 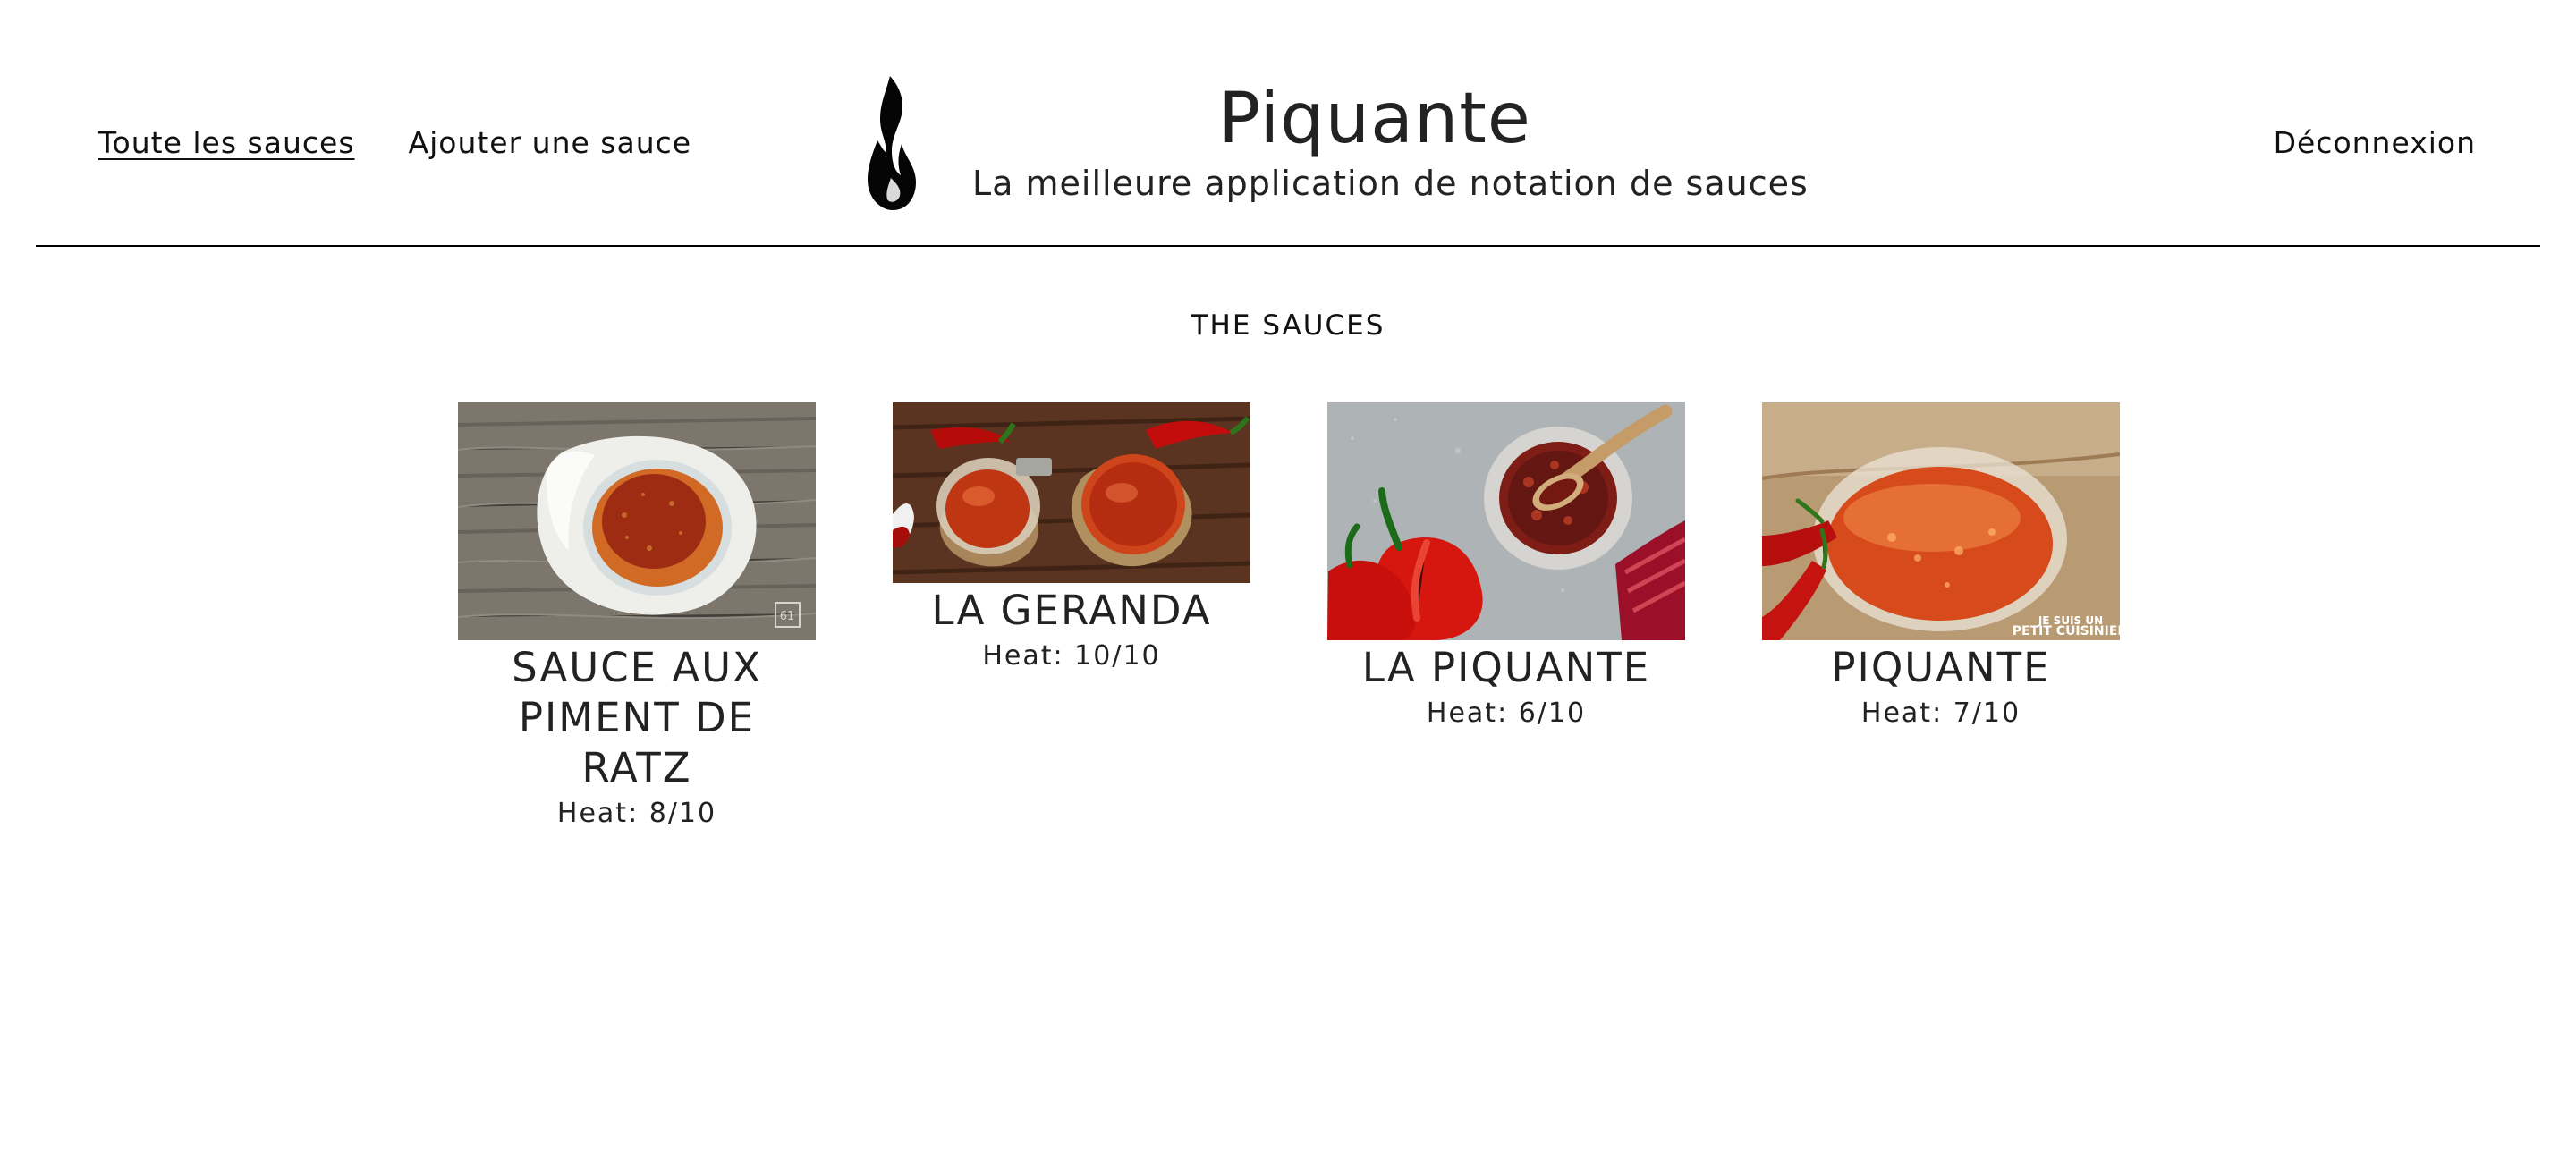 What do you see at coordinates (1071, 656) in the screenshot?
I see `heat-rating: Heat: 10/10` at bounding box center [1071, 656].